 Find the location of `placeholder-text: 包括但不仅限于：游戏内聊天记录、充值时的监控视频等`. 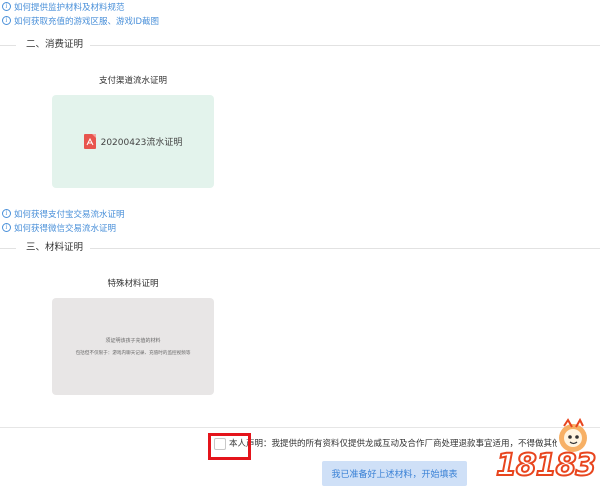

placeholder-text: 包括但不仅限于：游戏内聊天记录、充值时的监控视频等 is located at coordinates (133, 353).